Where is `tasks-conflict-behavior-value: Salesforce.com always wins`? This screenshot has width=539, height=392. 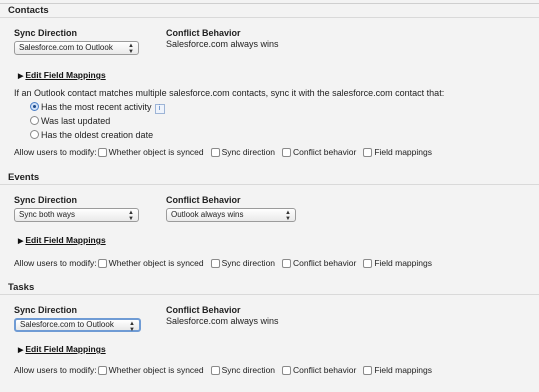
tasks-conflict-behavior-value: Salesforce.com always wins is located at coordinates (222, 321).